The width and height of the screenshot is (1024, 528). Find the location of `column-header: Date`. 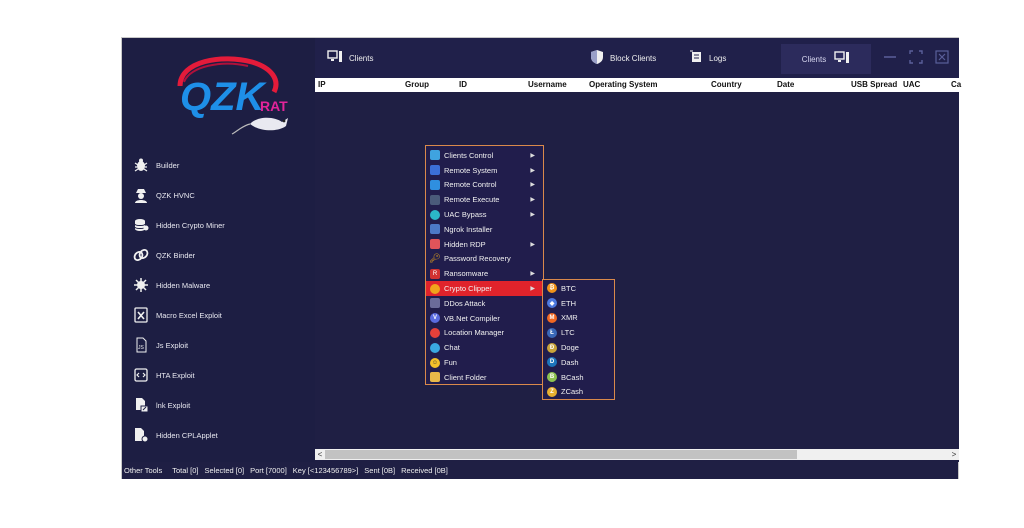

column-header: Date is located at coordinates (785, 84).